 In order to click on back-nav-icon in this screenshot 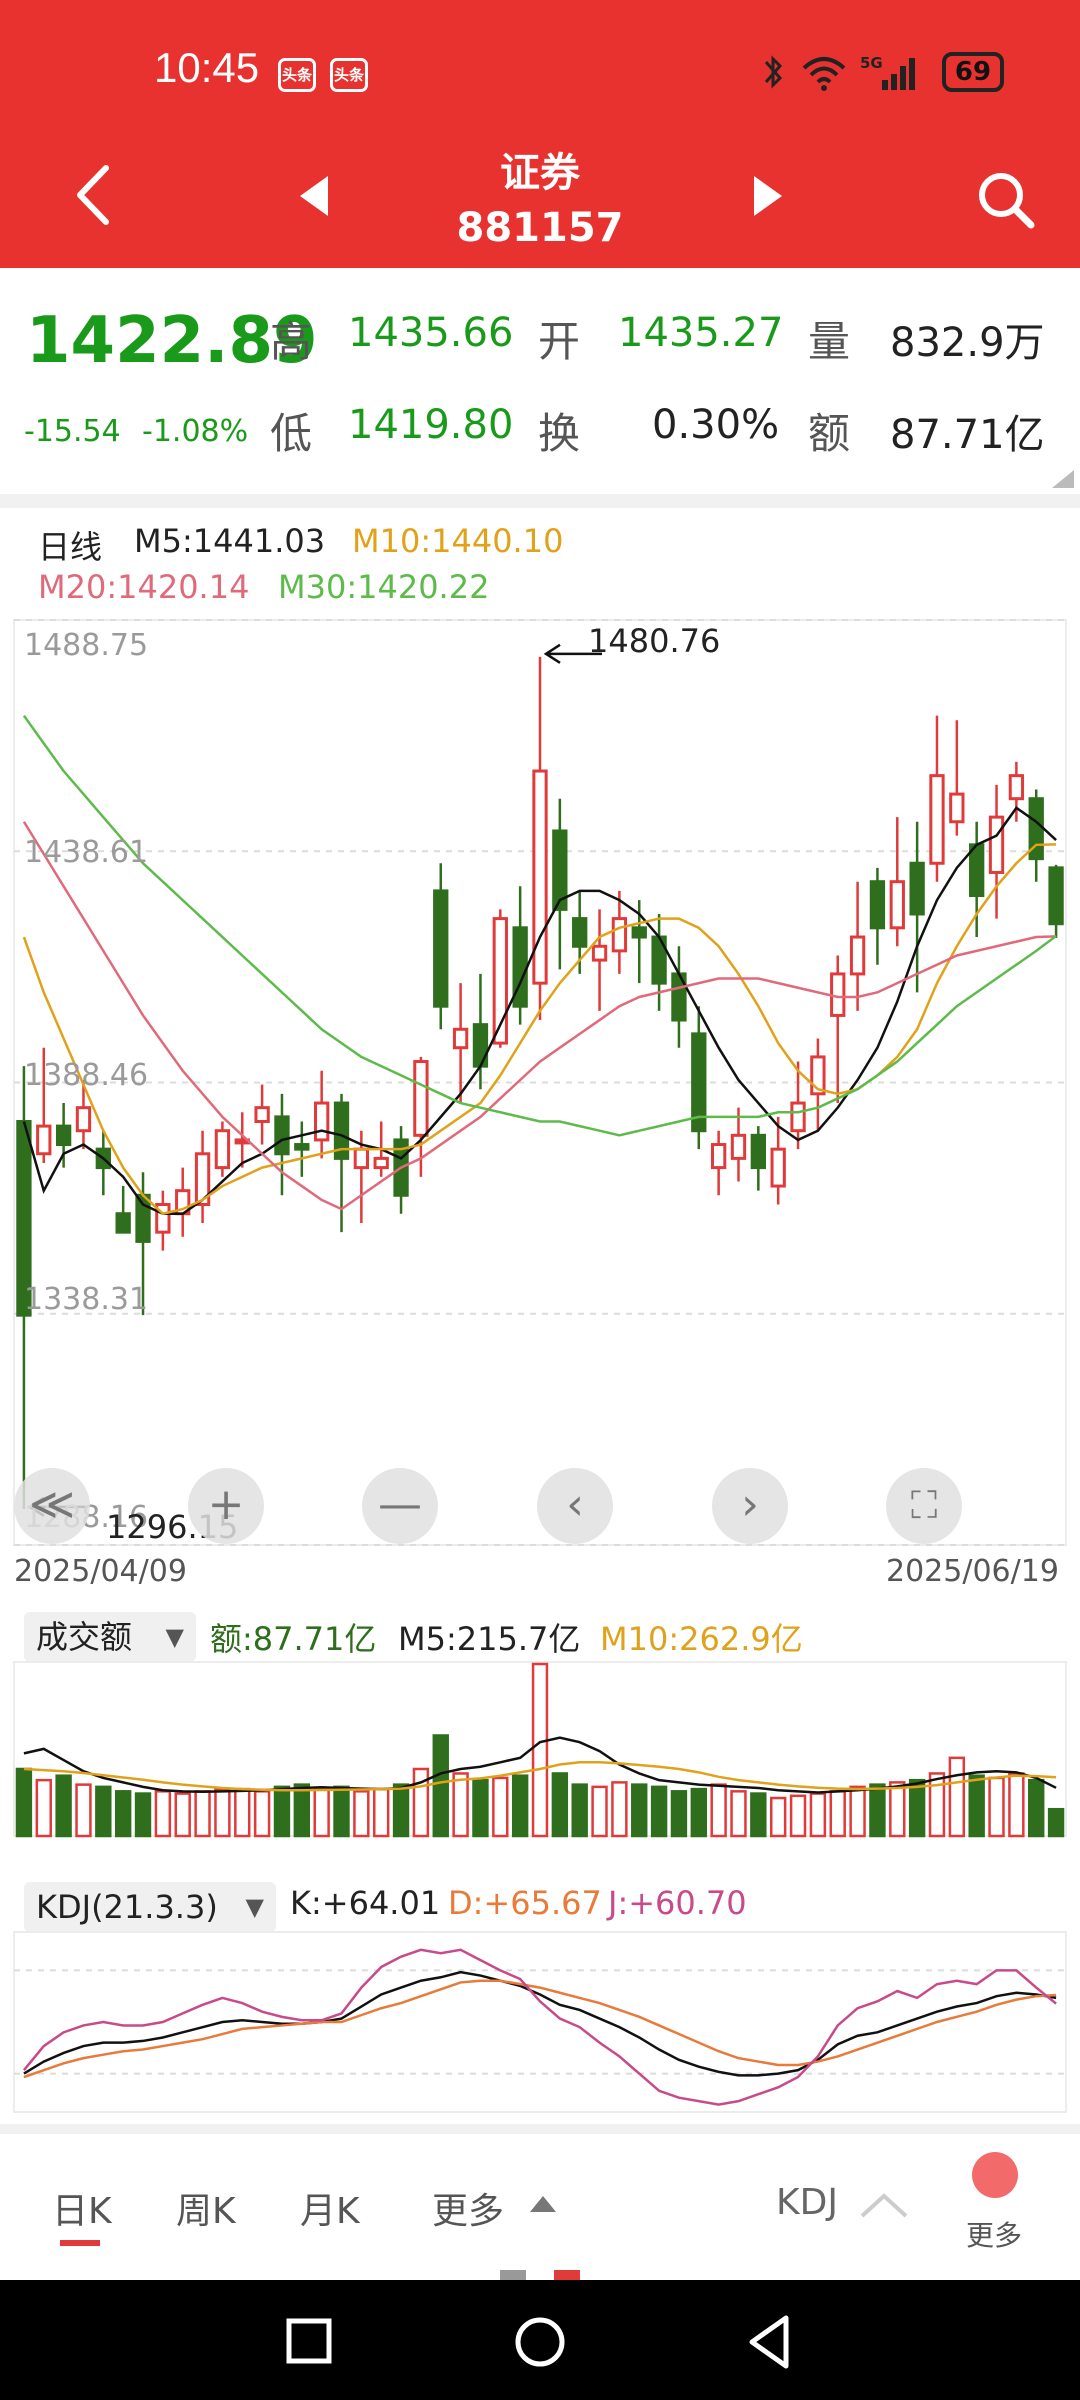, I will do `click(769, 2342)`.